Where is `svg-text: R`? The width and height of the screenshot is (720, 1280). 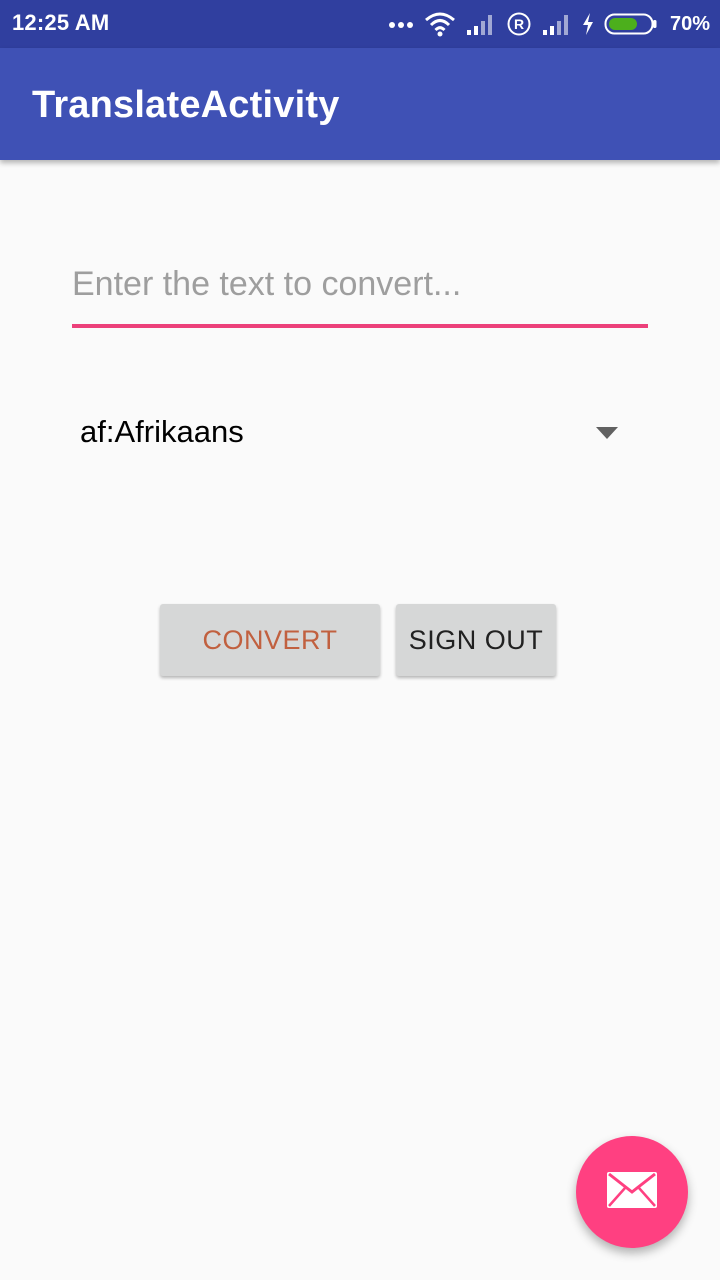 svg-text: R is located at coordinates (519, 24).